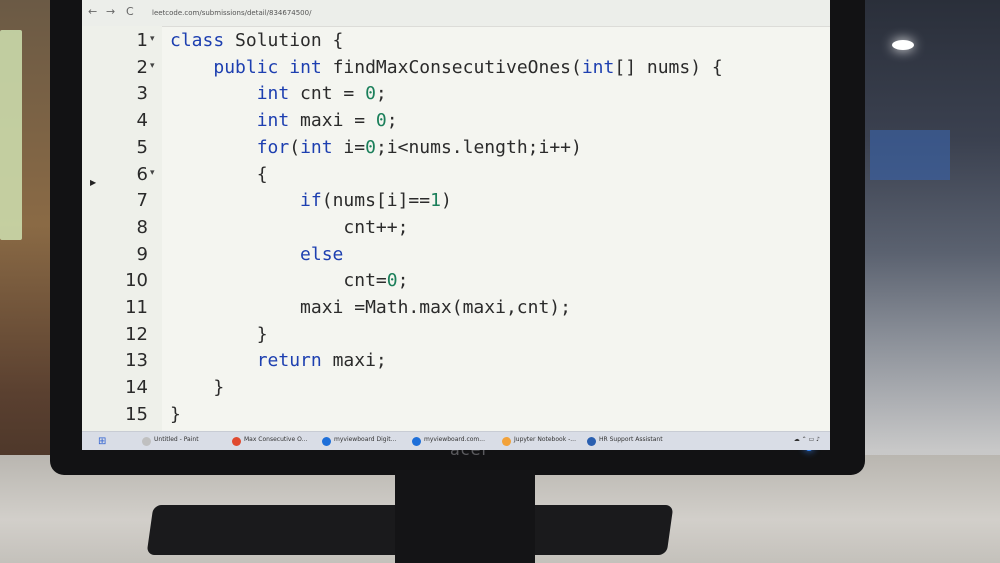 This screenshot has width=1000, height=563. I want to click on wall-poster, so click(910, 155).